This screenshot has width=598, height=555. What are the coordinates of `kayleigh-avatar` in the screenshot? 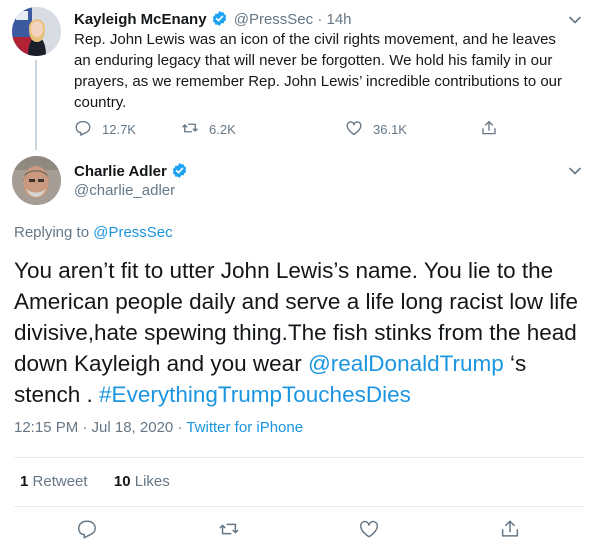 It's located at (36, 31).